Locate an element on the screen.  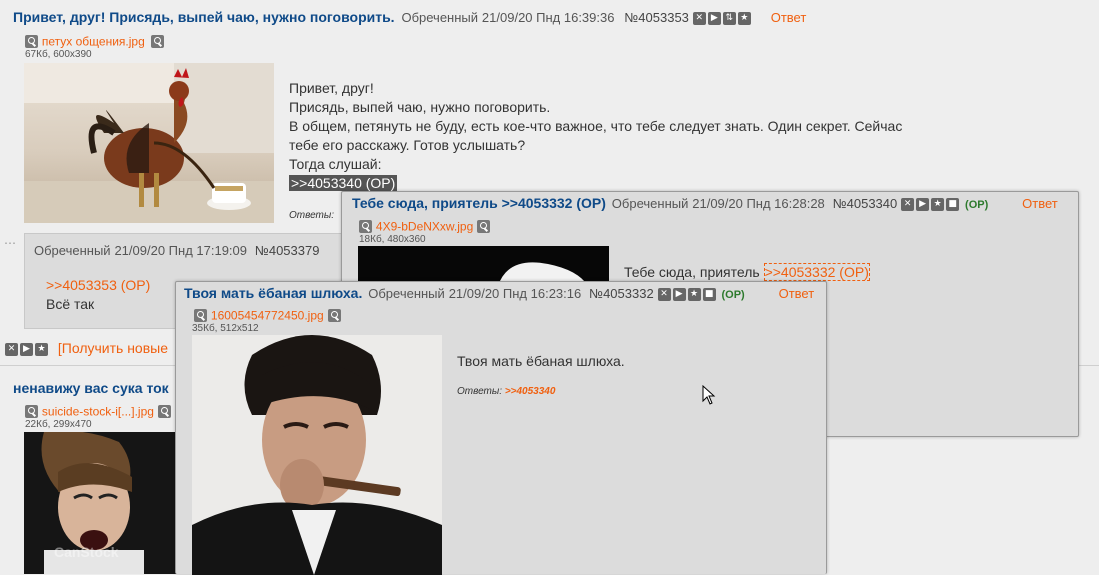
popup2-author: Обреченный is located at coordinates (406, 293).